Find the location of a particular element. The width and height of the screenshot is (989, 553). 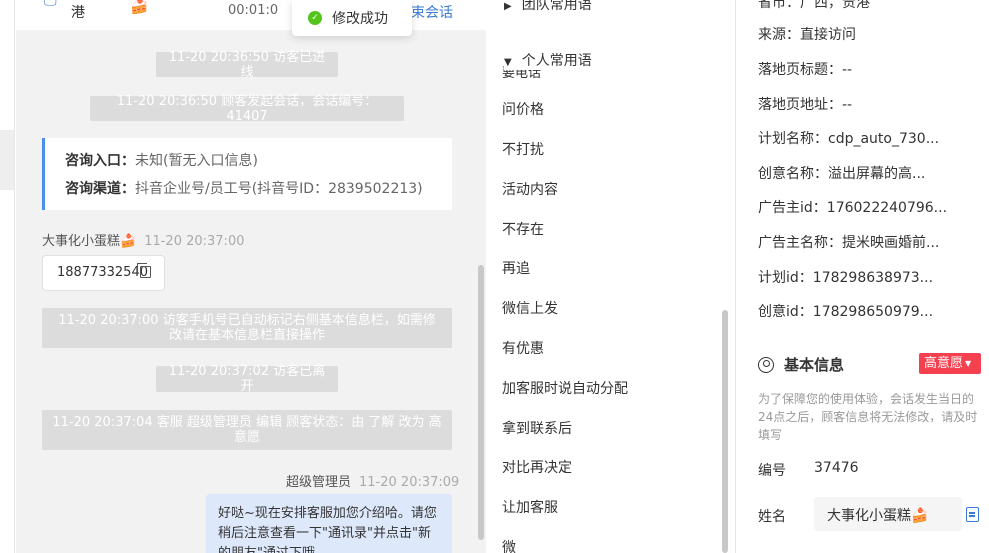

landing-title-row: 落地页标题：-- is located at coordinates (805, 69).